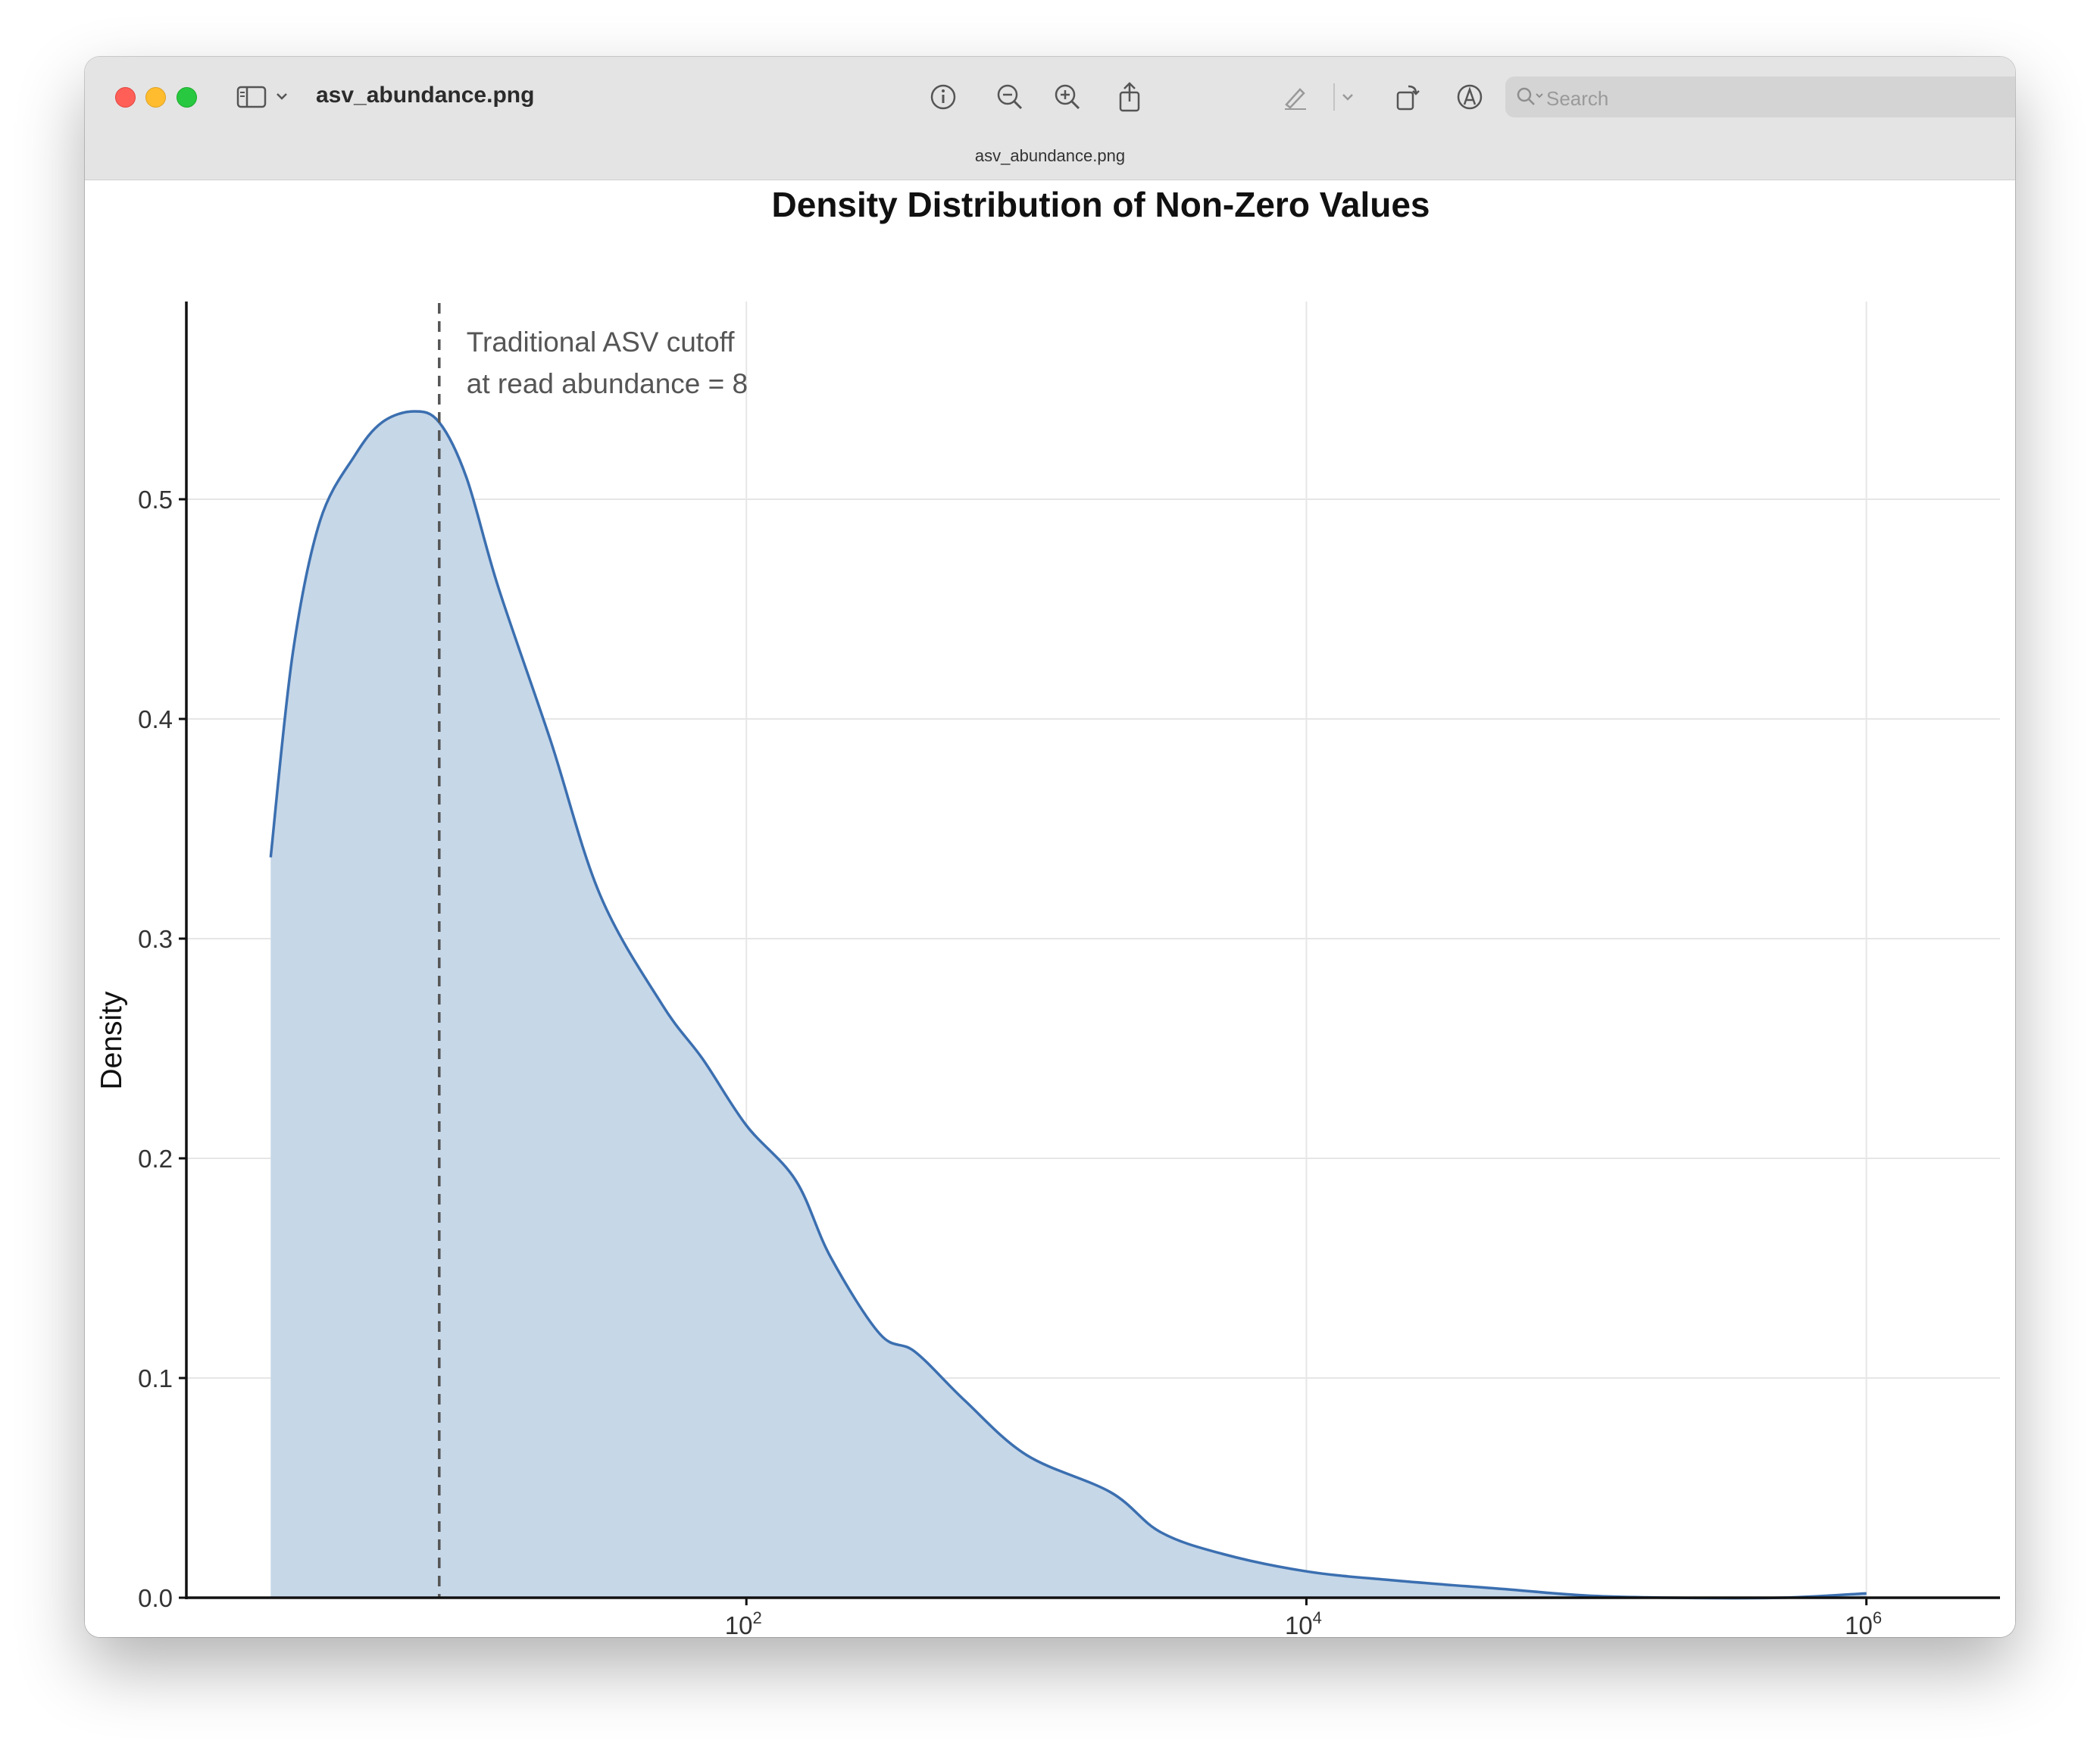 The image size is (2100, 1750). I want to click on cutoff-annotation-text: Traditional ASV cutoff, so click(601, 342).